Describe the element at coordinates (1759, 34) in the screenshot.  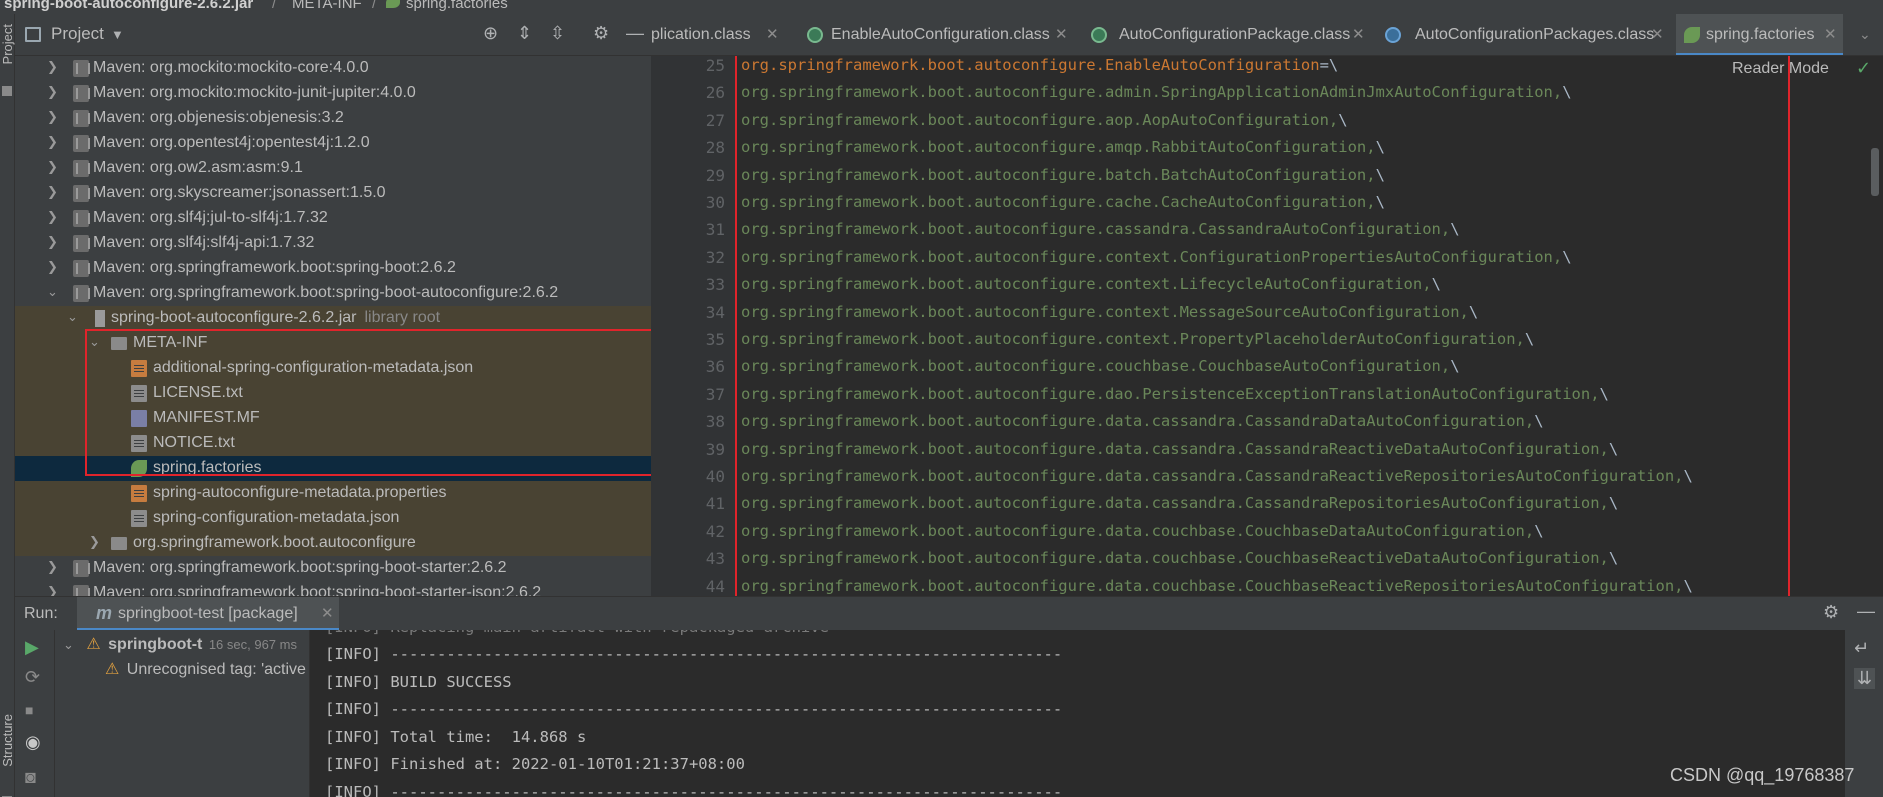
I see `tab-spring-factories: spring.factories ✕` at that location.